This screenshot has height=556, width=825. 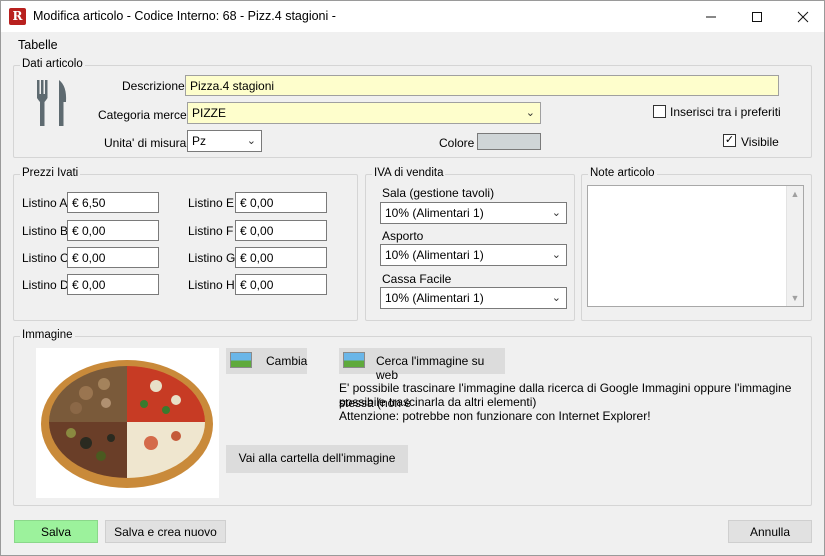 What do you see at coordinates (209, 113) in the screenshot?
I see `categoria-merce-value: PIZZE` at bounding box center [209, 113].